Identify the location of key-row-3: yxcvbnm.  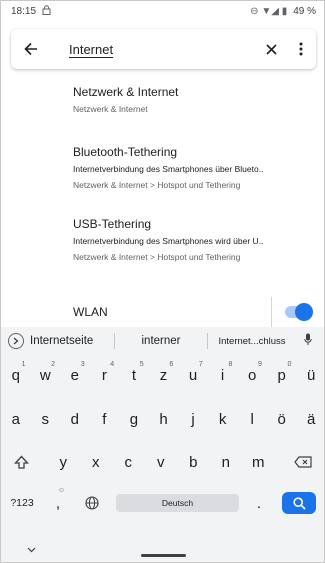
(162, 462).